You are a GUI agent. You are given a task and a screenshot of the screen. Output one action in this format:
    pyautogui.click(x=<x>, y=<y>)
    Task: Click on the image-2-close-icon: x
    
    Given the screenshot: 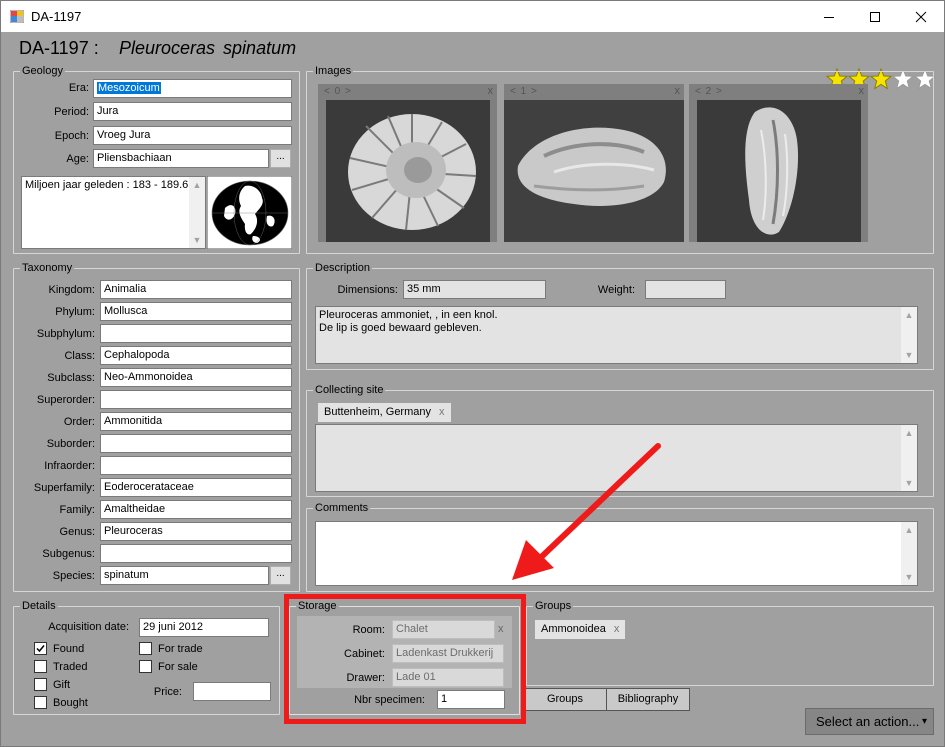 What is the action you would take?
    pyautogui.click(x=862, y=91)
    